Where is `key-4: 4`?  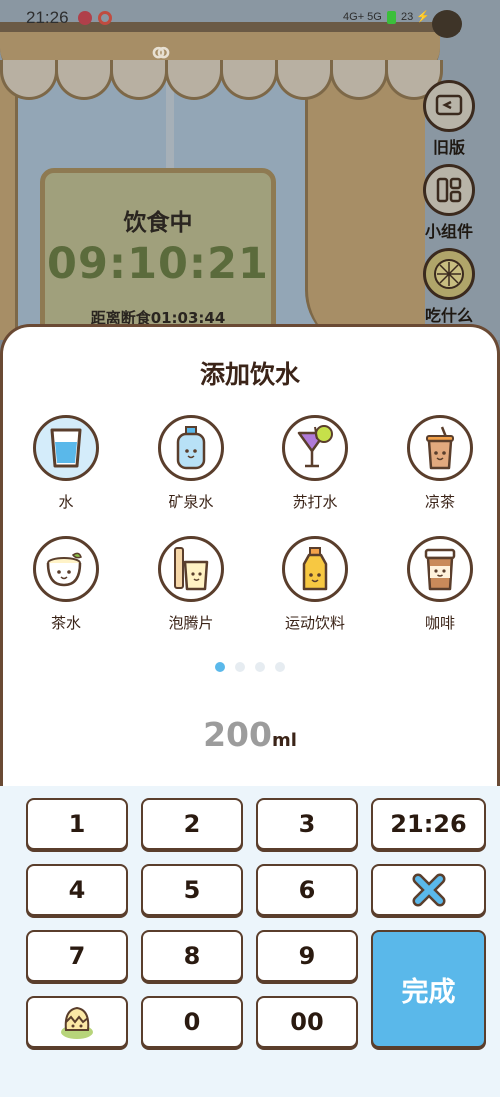 key-4: 4 is located at coordinates (77, 890).